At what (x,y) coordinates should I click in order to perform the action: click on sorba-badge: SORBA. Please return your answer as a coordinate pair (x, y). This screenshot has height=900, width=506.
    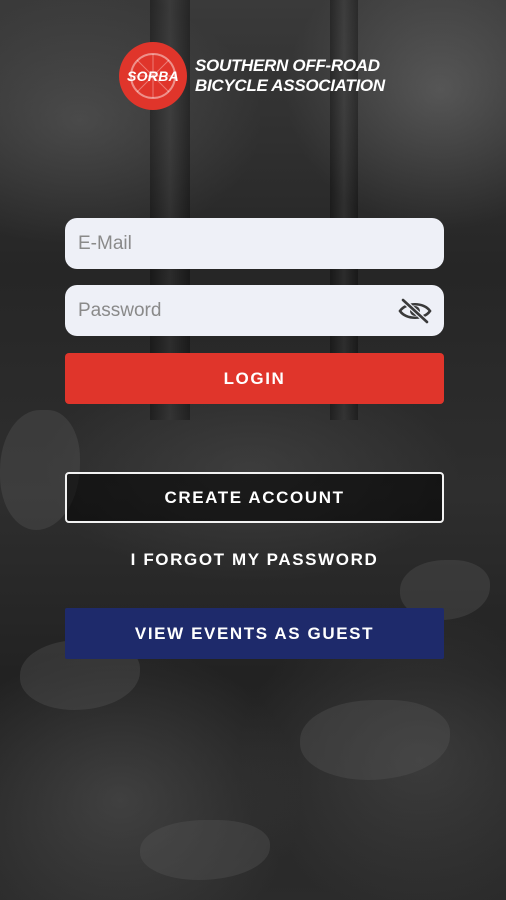
    Looking at the image, I should click on (153, 76).